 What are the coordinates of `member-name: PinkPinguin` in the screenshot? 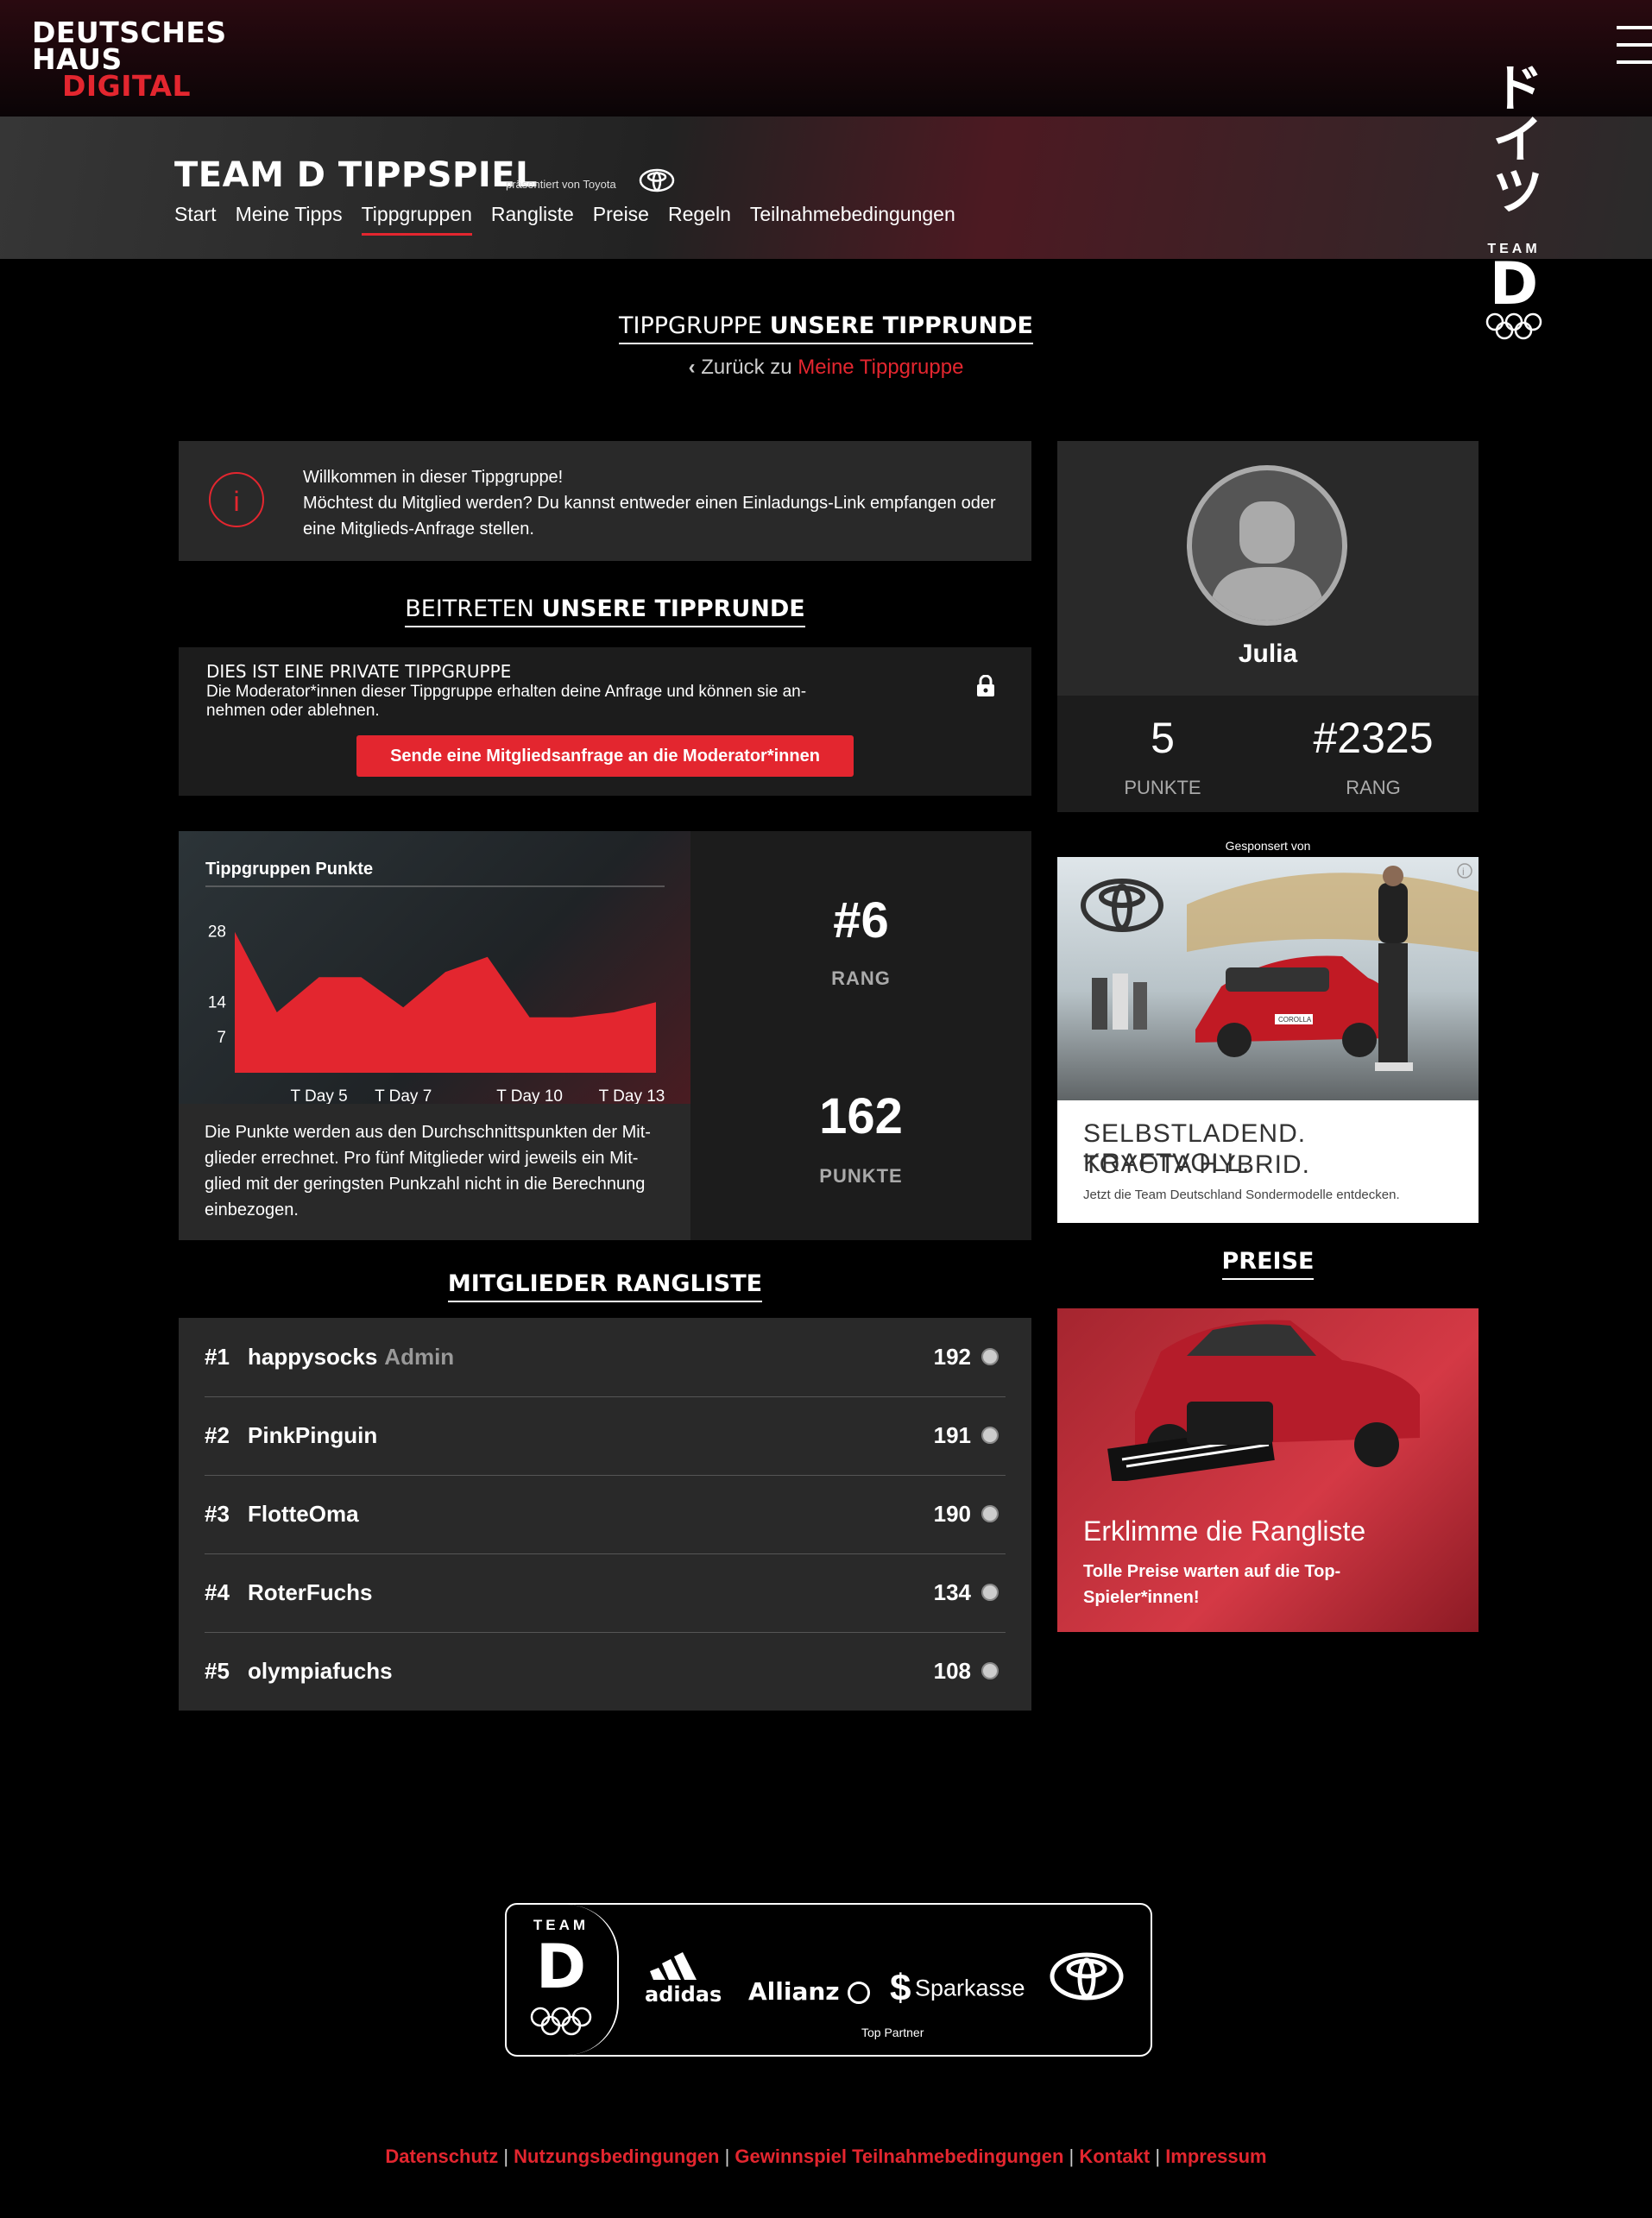 It's located at (313, 1435).